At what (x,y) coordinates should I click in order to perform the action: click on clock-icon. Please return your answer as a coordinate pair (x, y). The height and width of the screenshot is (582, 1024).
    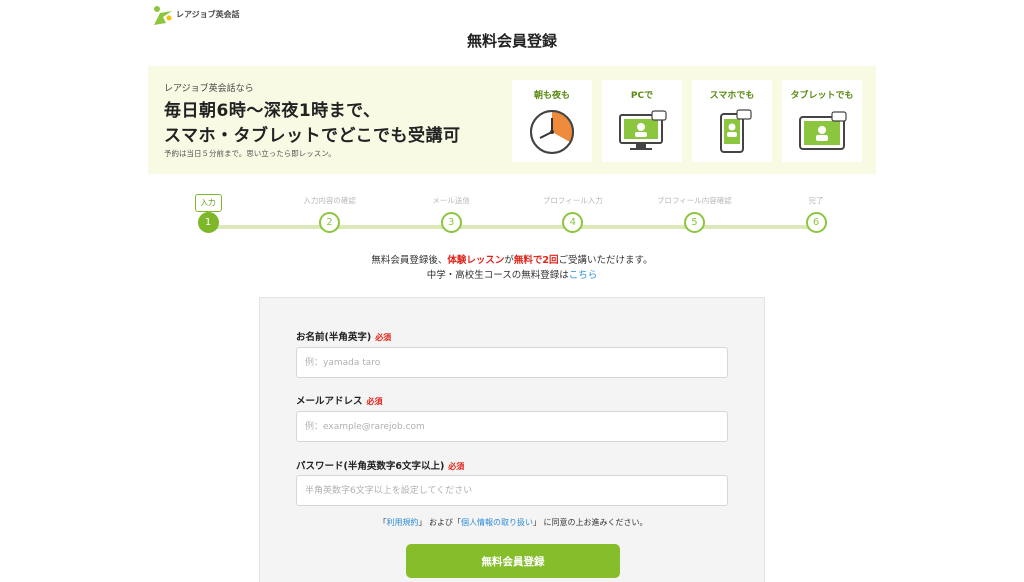
    Looking at the image, I should click on (552, 132).